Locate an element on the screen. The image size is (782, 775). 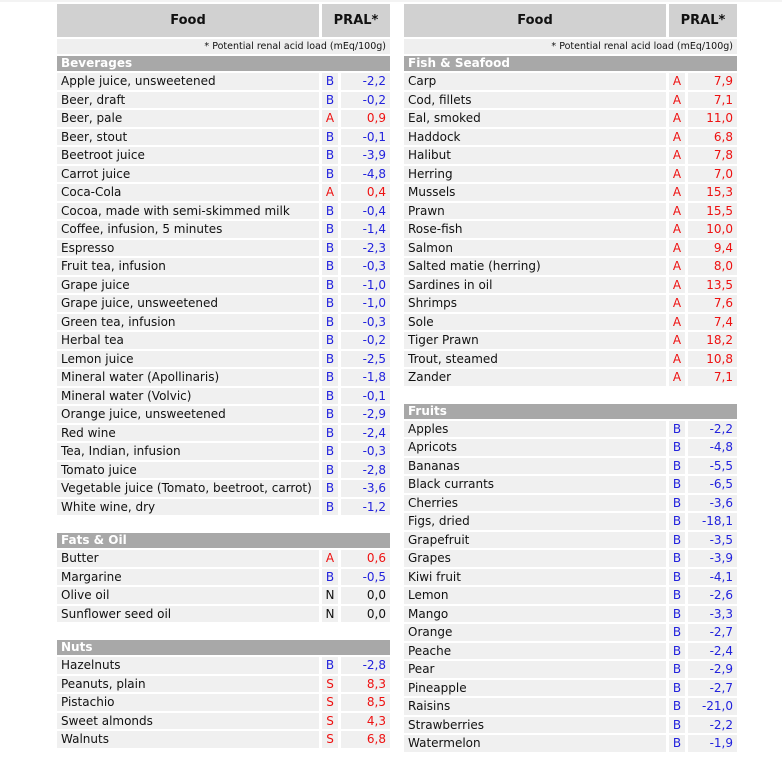
pral-value: -2,8 is located at coordinates (365, 469).